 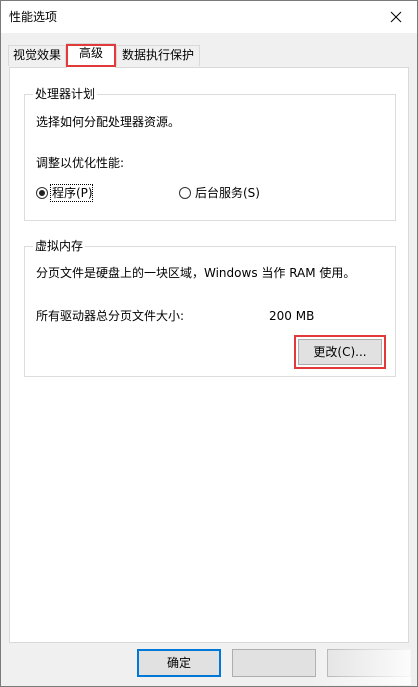 What do you see at coordinates (80, 163) in the screenshot?
I see `adjust-performance-label: 调整以优化性能:` at bounding box center [80, 163].